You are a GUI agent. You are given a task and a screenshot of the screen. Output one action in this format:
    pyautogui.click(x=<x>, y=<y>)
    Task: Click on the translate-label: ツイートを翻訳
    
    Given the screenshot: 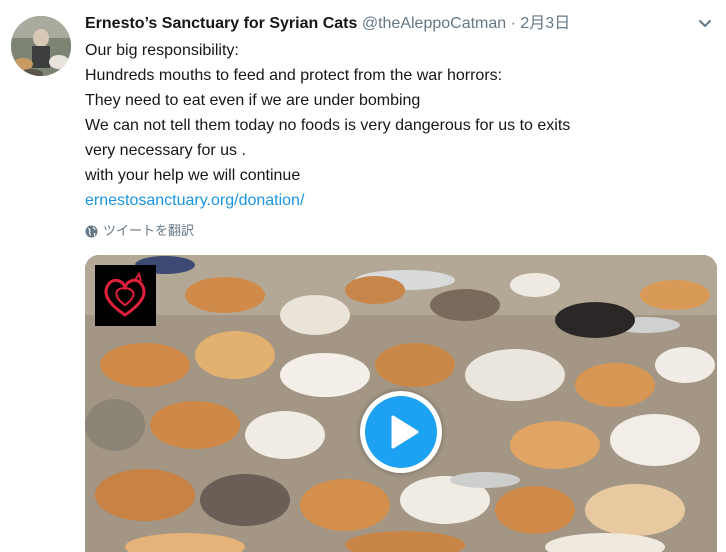 What is the action you would take?
    pyautogui.click(x=149, y=230)
    